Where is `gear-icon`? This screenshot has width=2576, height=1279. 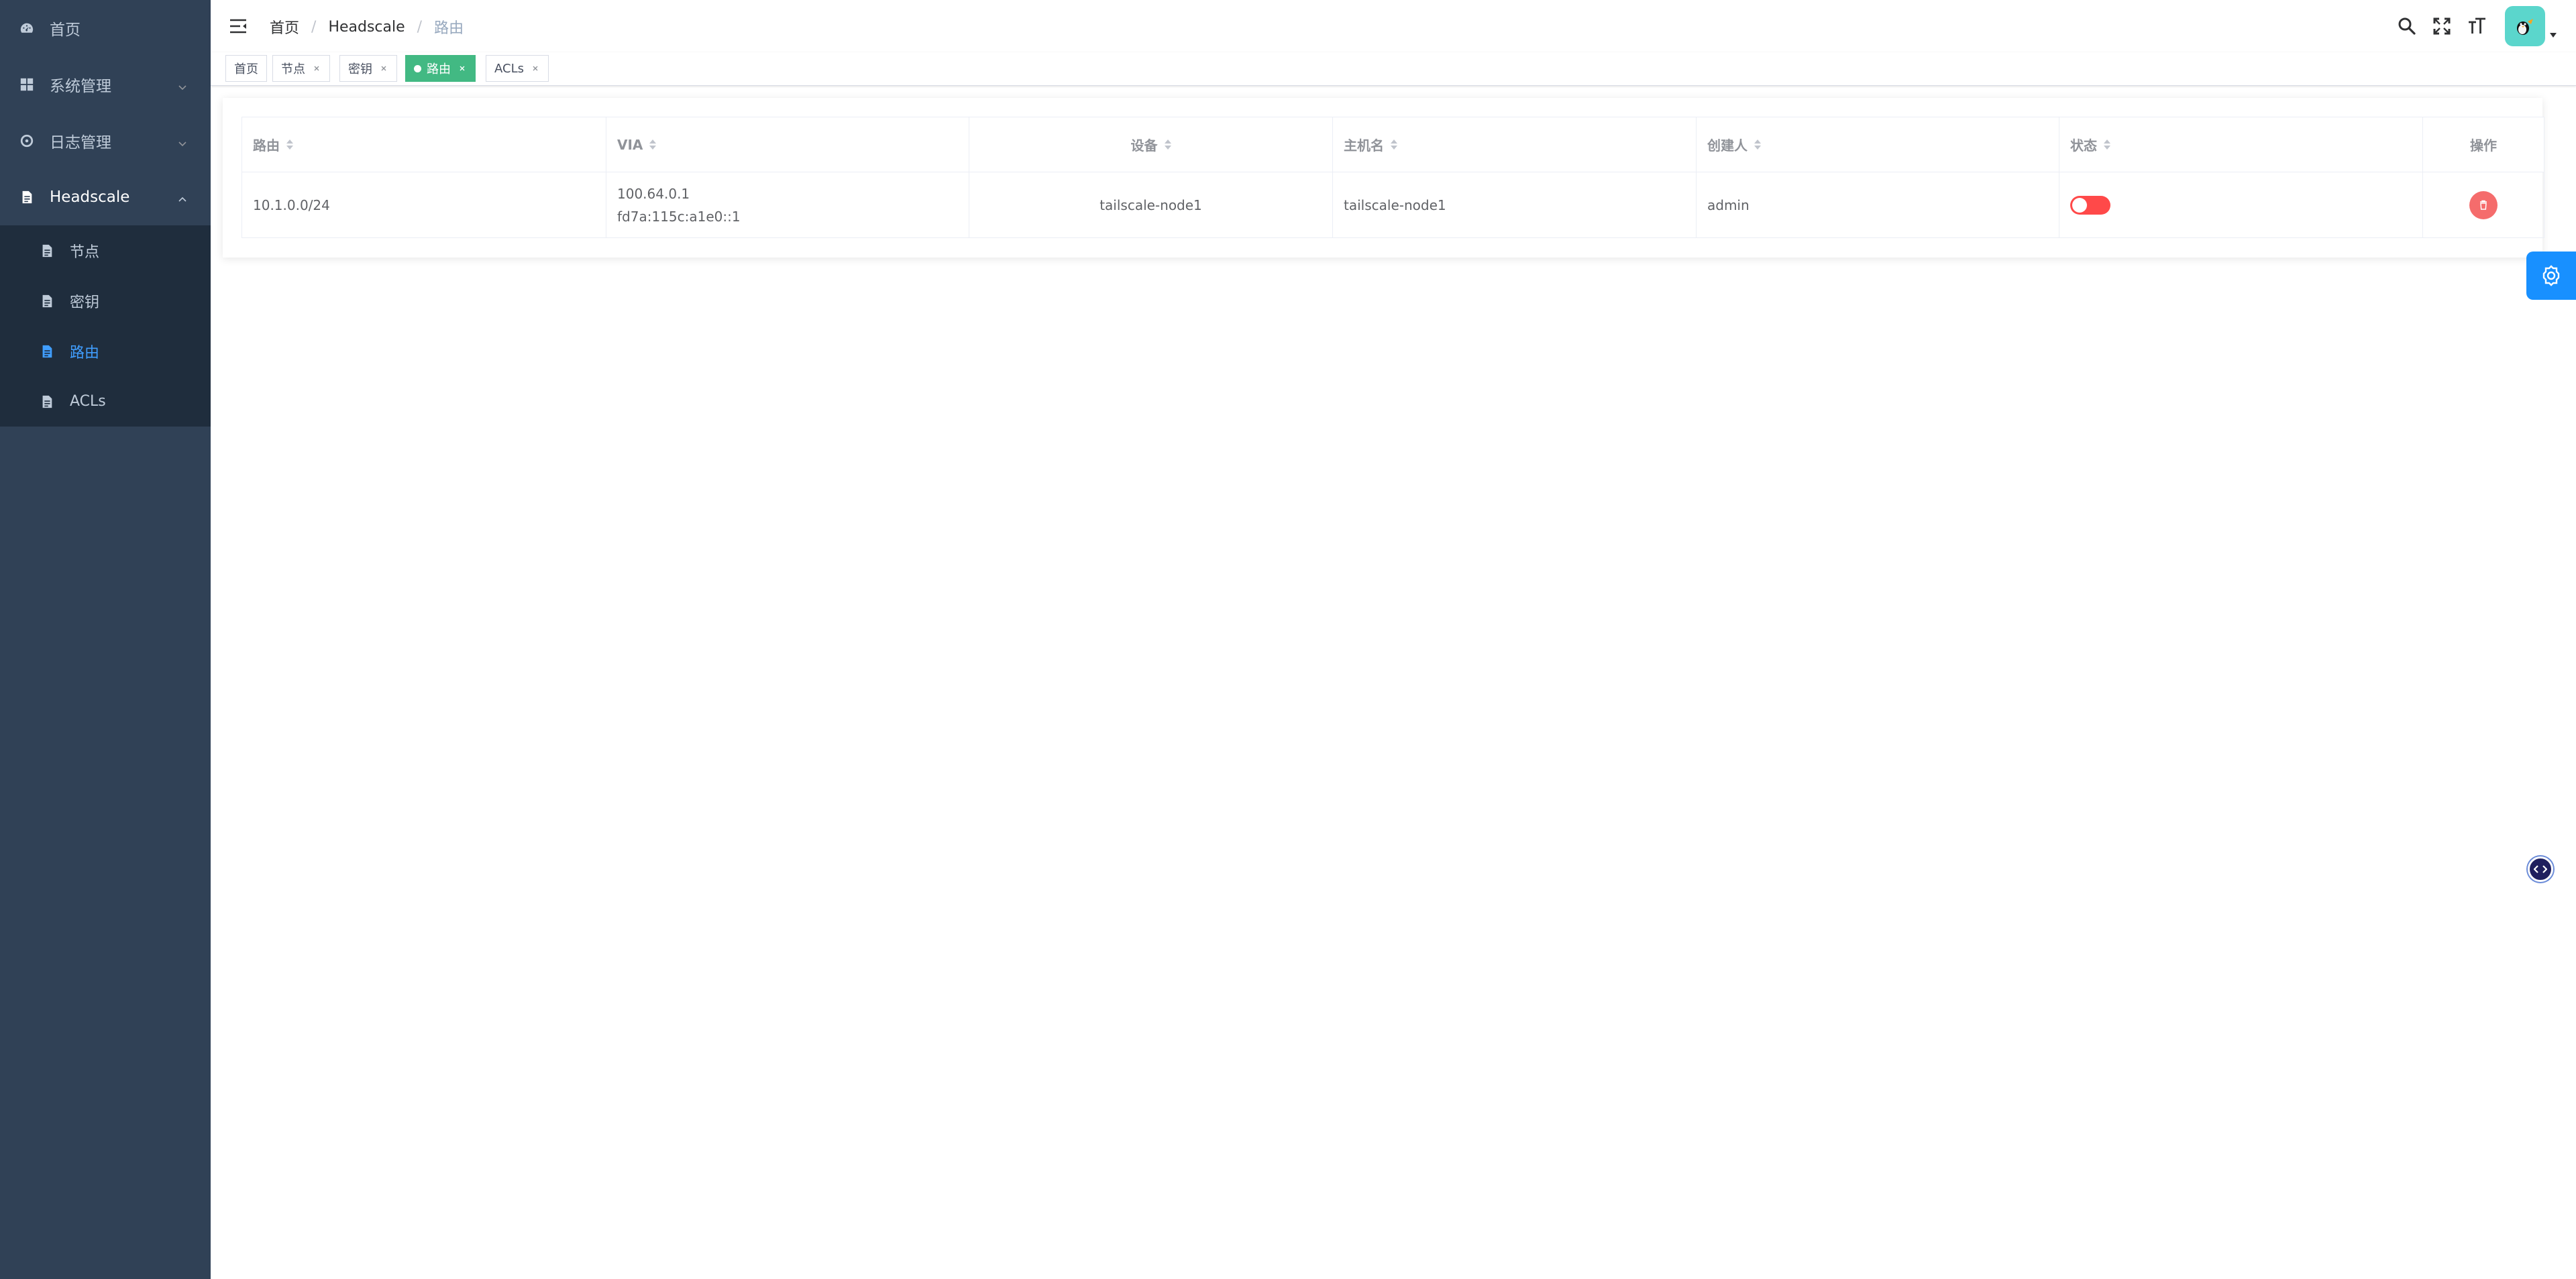 gear-icon is located at coordinates (2551, 275).